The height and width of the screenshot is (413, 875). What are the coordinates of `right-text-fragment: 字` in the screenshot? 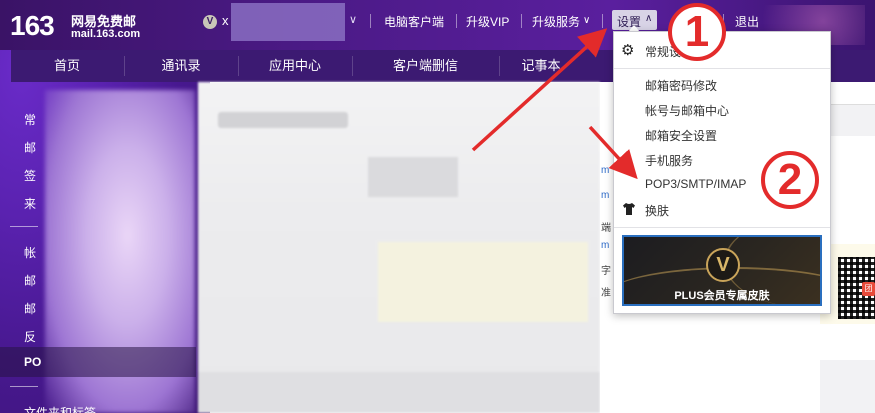 It's located at (606, 271).